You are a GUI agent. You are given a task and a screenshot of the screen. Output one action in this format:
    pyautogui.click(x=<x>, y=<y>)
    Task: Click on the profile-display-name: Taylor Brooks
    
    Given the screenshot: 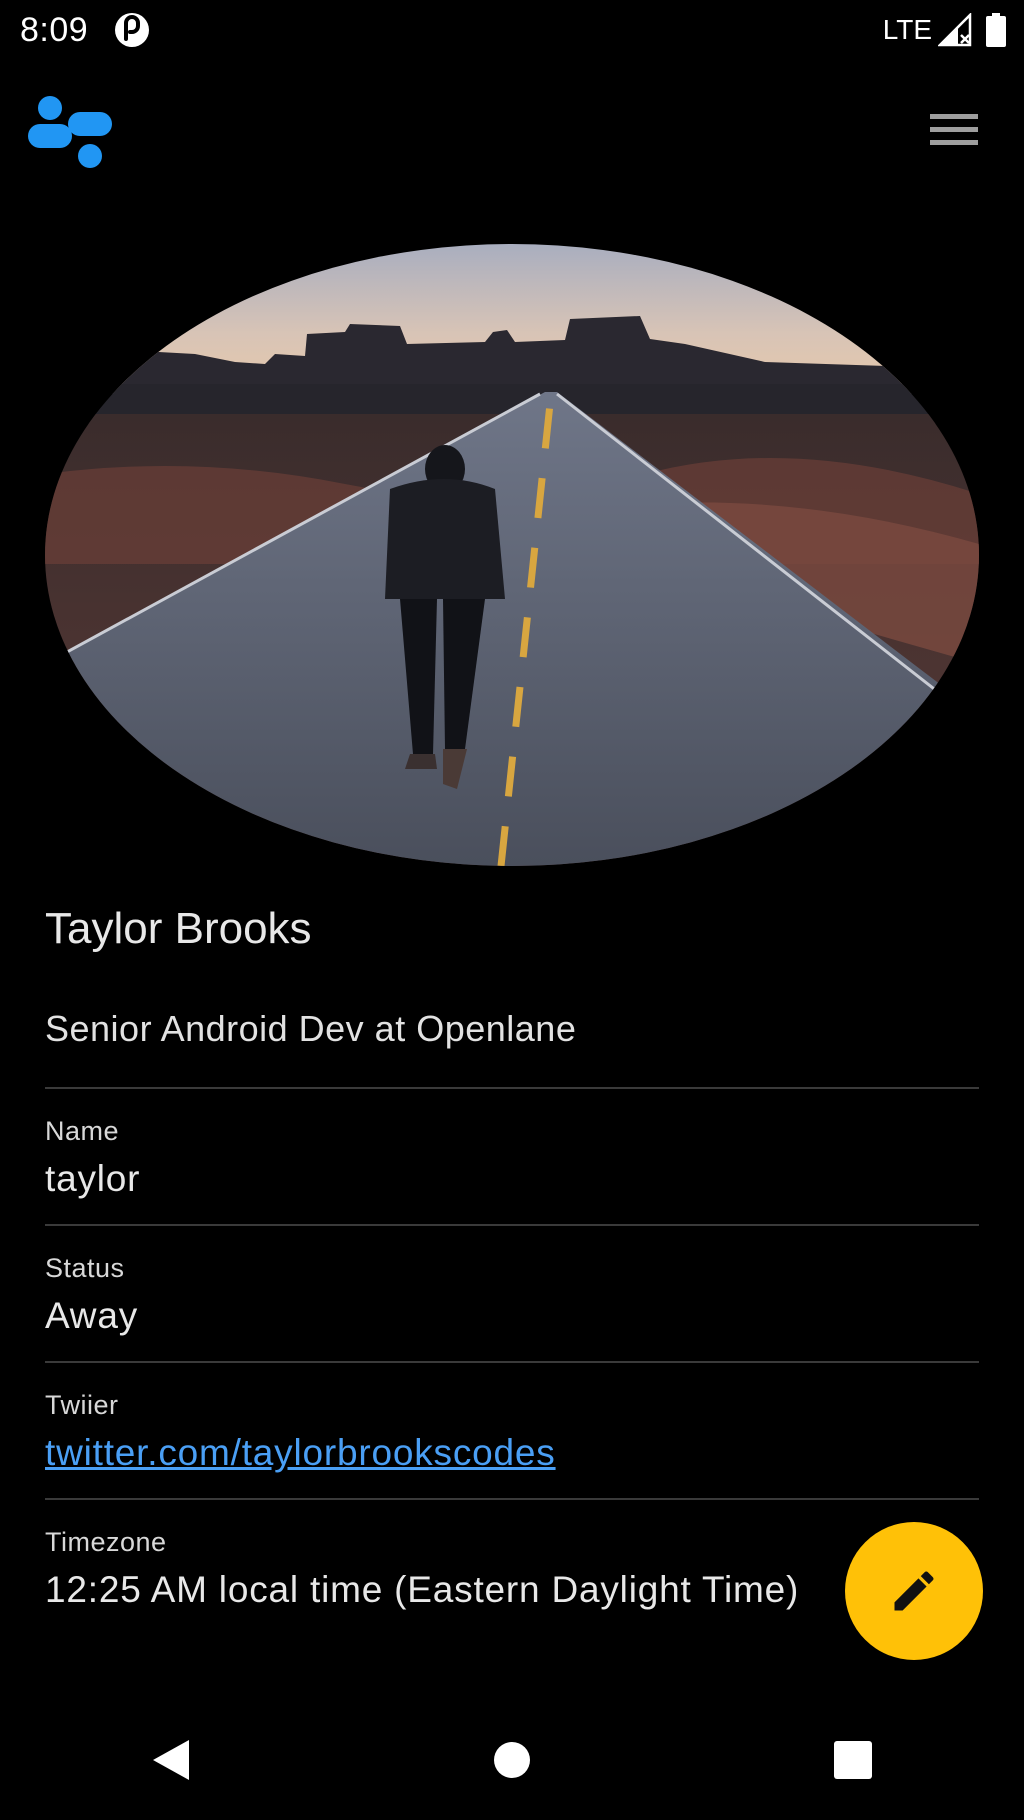 What is the action you would take?
    pyautogui.click(x=178, y=928)
    